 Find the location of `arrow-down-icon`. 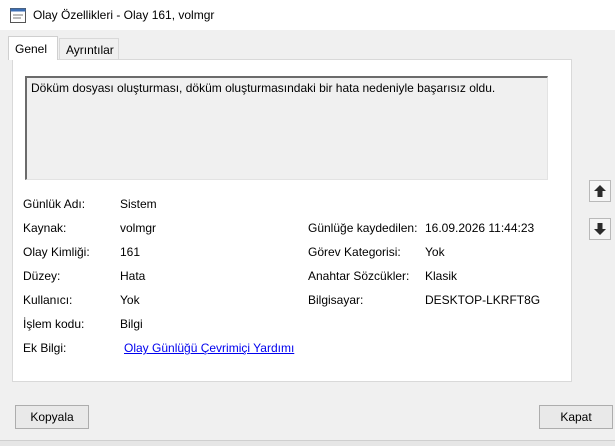

arrow-down-icon is located at coordinates (600, 229).